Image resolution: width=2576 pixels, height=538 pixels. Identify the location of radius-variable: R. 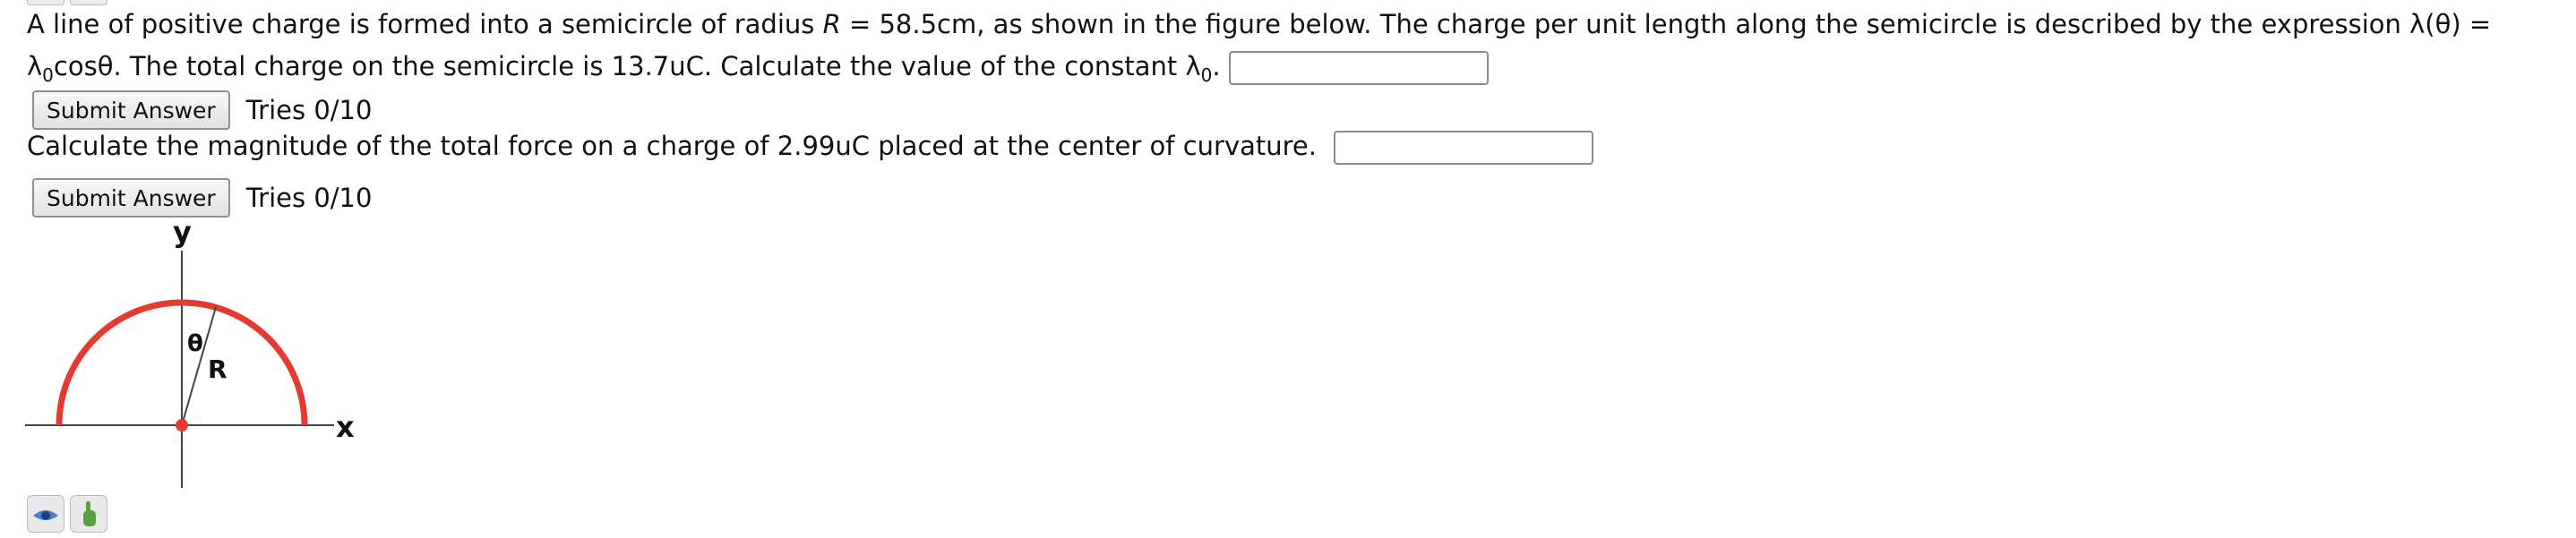
(831, 24).